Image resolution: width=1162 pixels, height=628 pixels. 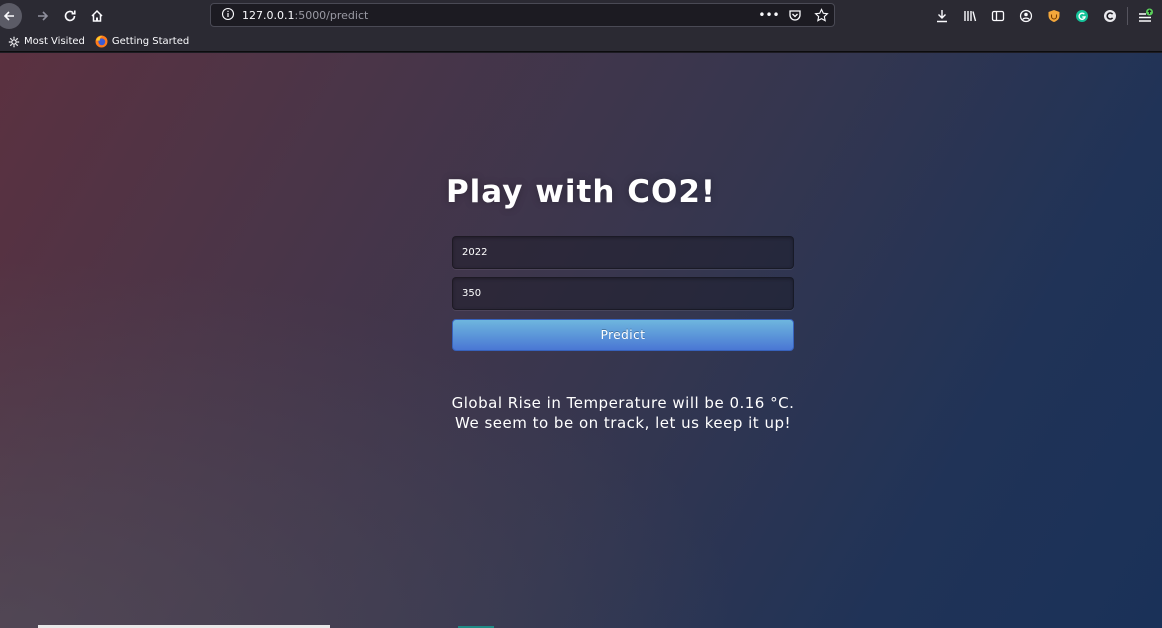 I want to click on forward-button, so click(x=43, y=16).